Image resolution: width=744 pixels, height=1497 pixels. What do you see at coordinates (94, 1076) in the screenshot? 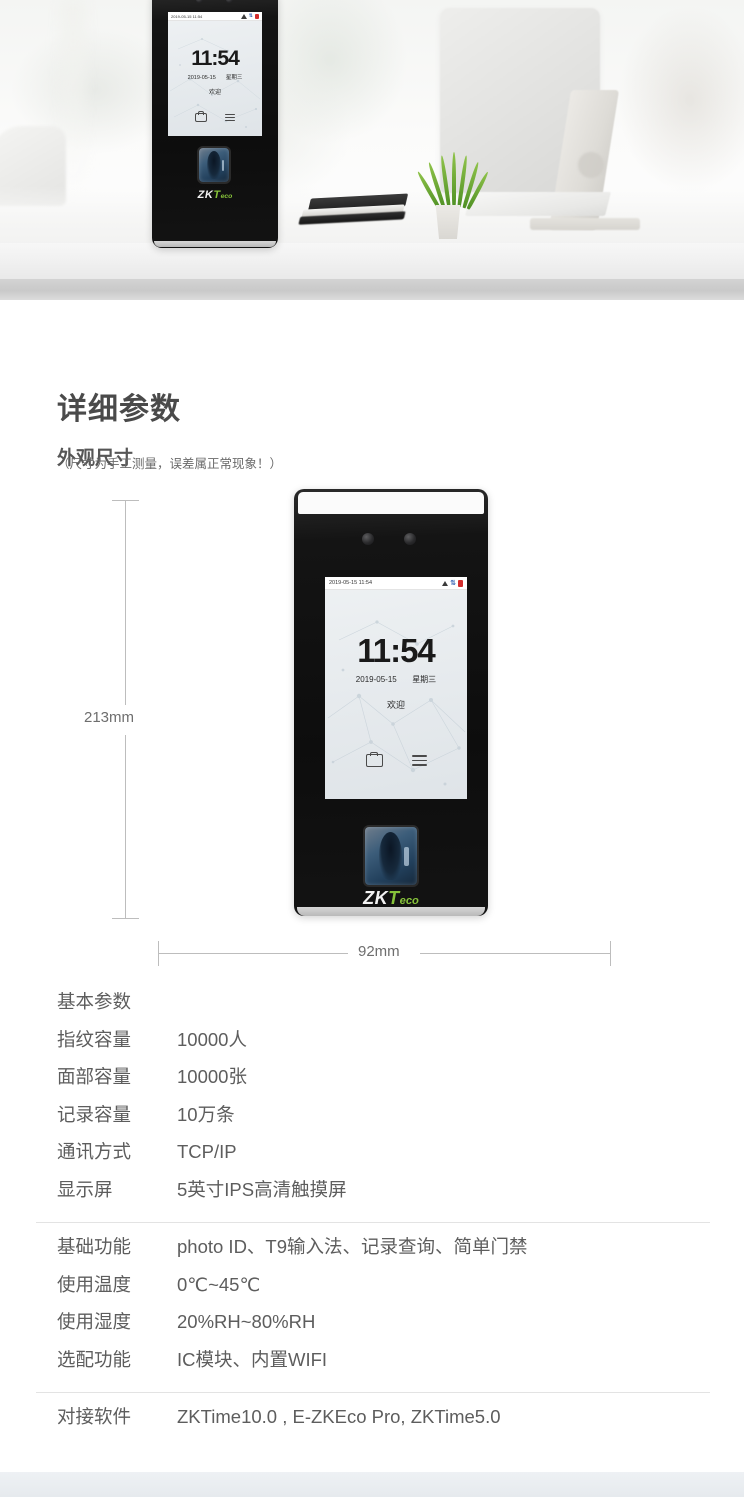
I see `spec-label: 面部容量` at bounding box center [94, 1076].